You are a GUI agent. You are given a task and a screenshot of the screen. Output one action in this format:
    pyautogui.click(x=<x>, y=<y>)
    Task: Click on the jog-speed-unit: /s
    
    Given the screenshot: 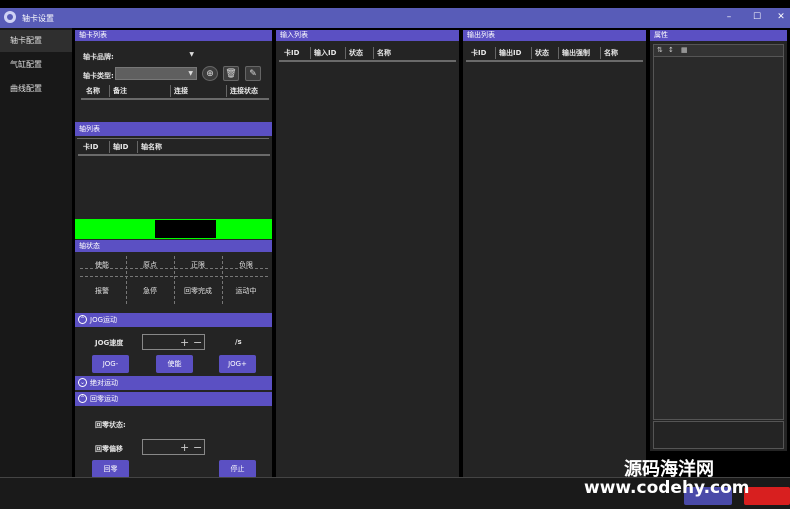 What is the action you would take?
    pyautogui.click(x=238, y=342)
    